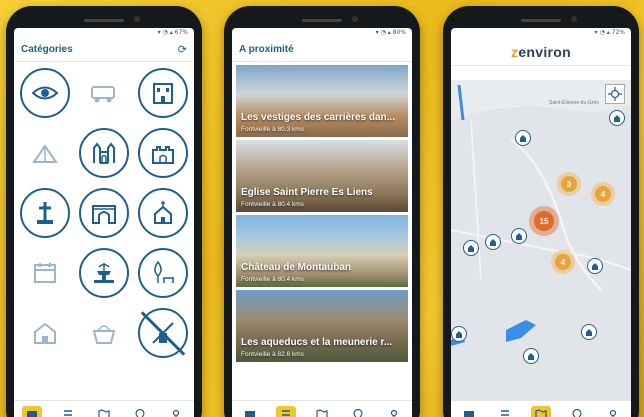 Image resolution: width=644 pixels, height=417 pixels. What do you see at coordinates (272, 354) in the screenshot?
I see `place-distance: Fontvieille à 82.6 kms` at bounding box center [272, 354].